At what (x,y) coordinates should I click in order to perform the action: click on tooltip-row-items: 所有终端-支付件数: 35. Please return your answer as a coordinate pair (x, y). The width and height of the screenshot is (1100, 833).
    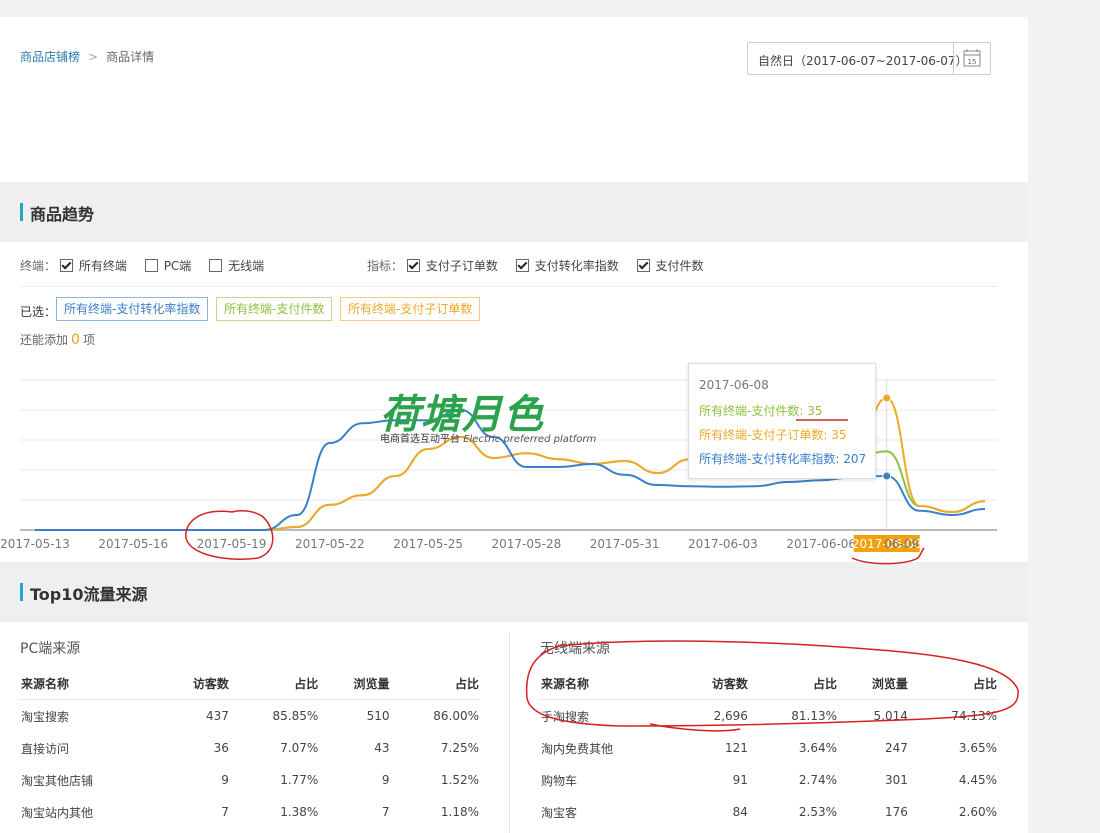
    Looking at the image, I should click on (761, 411).